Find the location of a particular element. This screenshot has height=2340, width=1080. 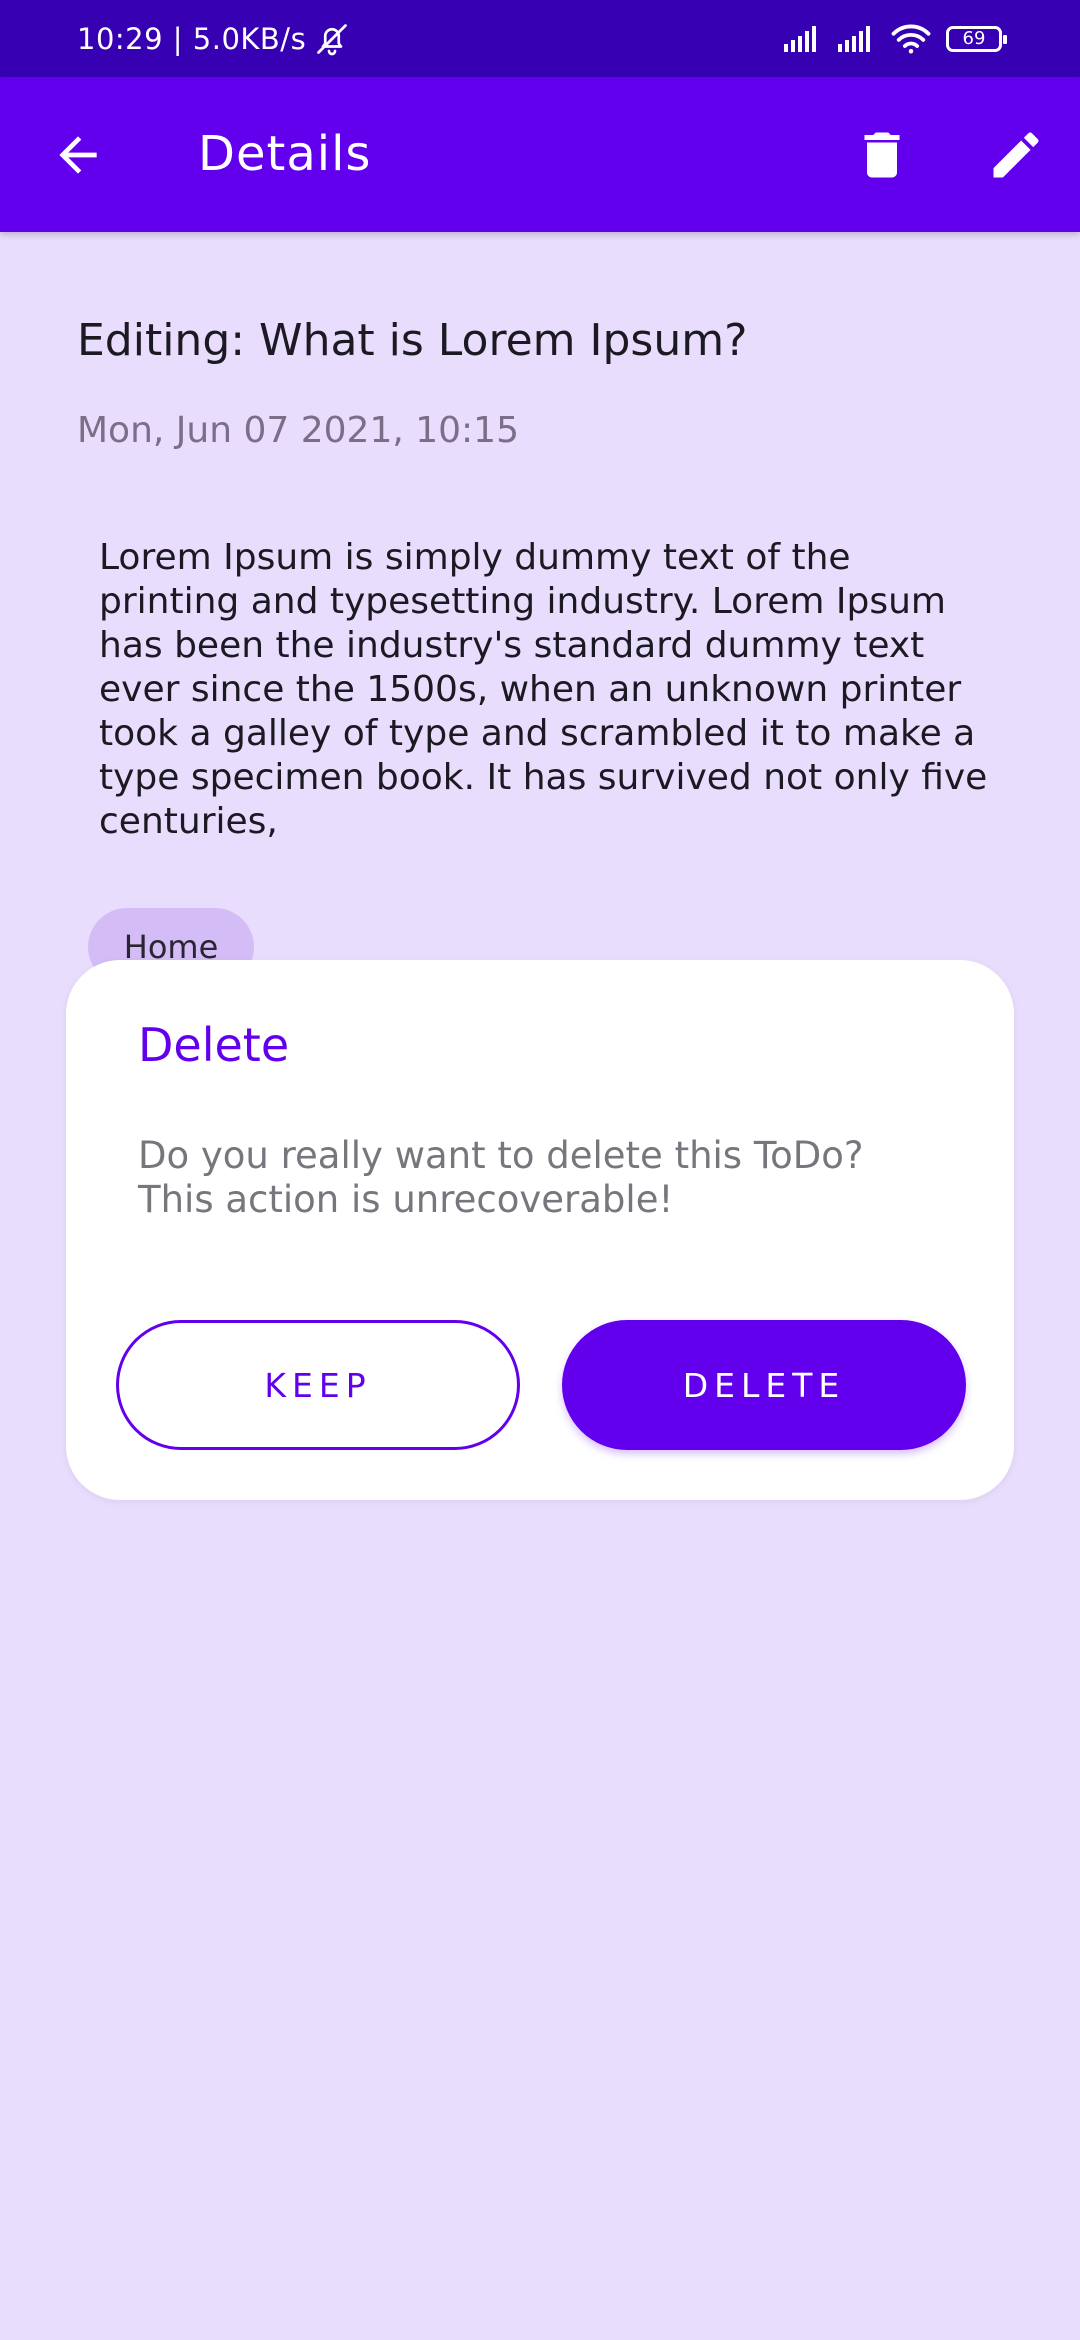

dialog-title: Delete is located at coordinates (214, 1045).